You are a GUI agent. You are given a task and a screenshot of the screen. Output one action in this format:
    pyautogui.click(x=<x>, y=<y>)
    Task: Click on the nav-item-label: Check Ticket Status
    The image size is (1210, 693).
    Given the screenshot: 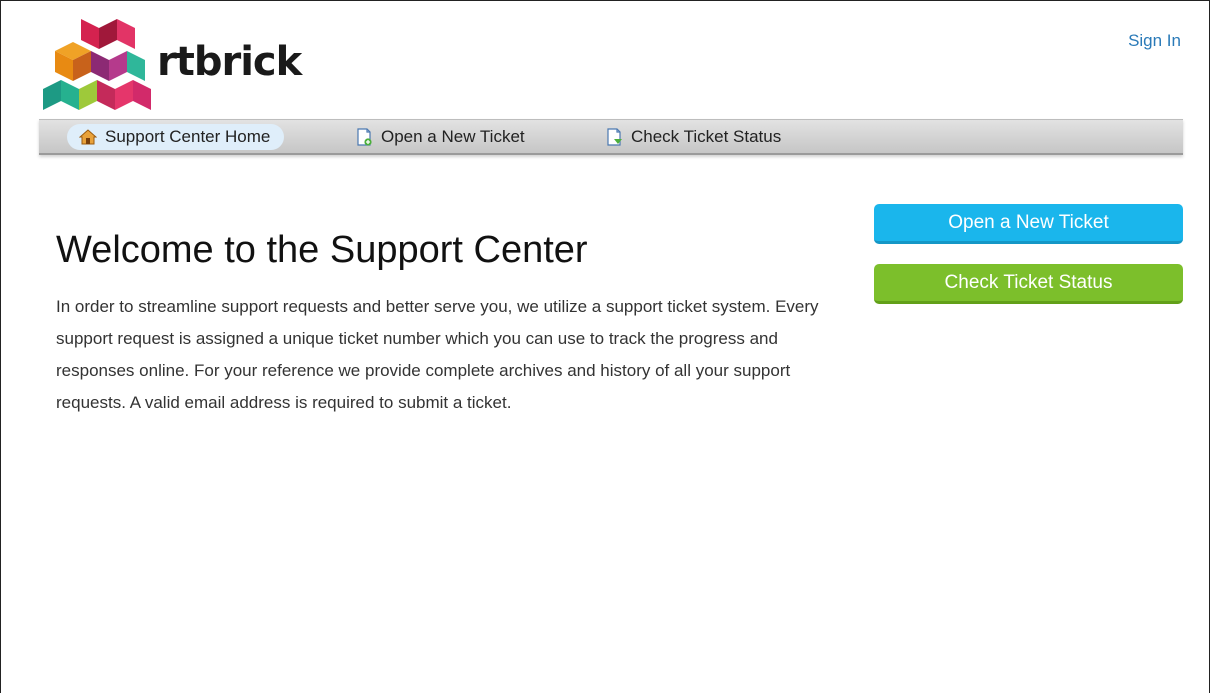 What is the action you would take?
    pyautogui.click(x=706, y=136)
    